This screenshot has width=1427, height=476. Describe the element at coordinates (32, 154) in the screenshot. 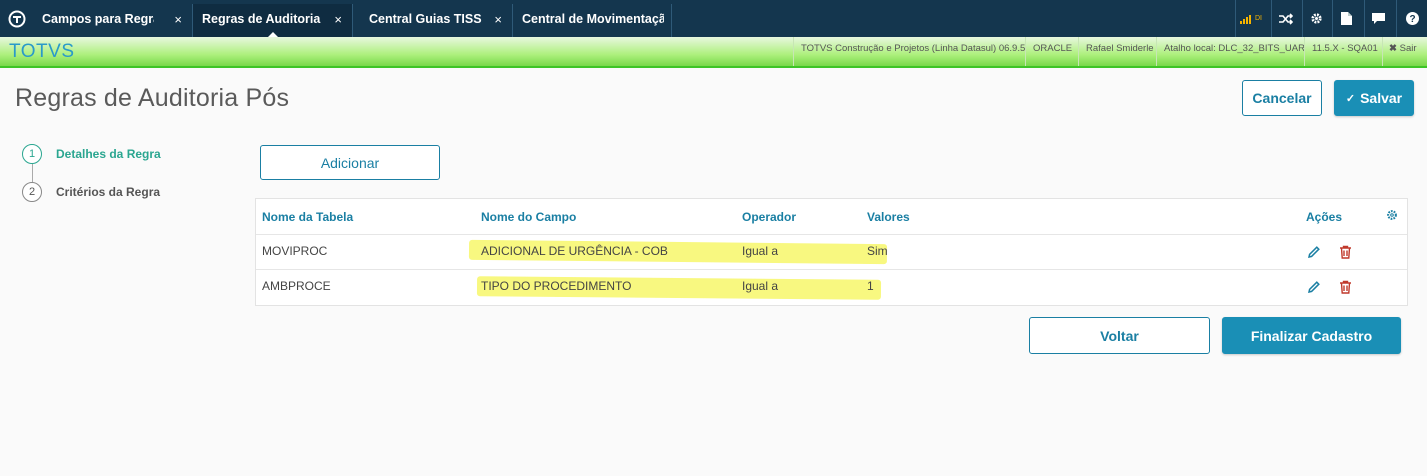

I see `step-number: 1` at that location.